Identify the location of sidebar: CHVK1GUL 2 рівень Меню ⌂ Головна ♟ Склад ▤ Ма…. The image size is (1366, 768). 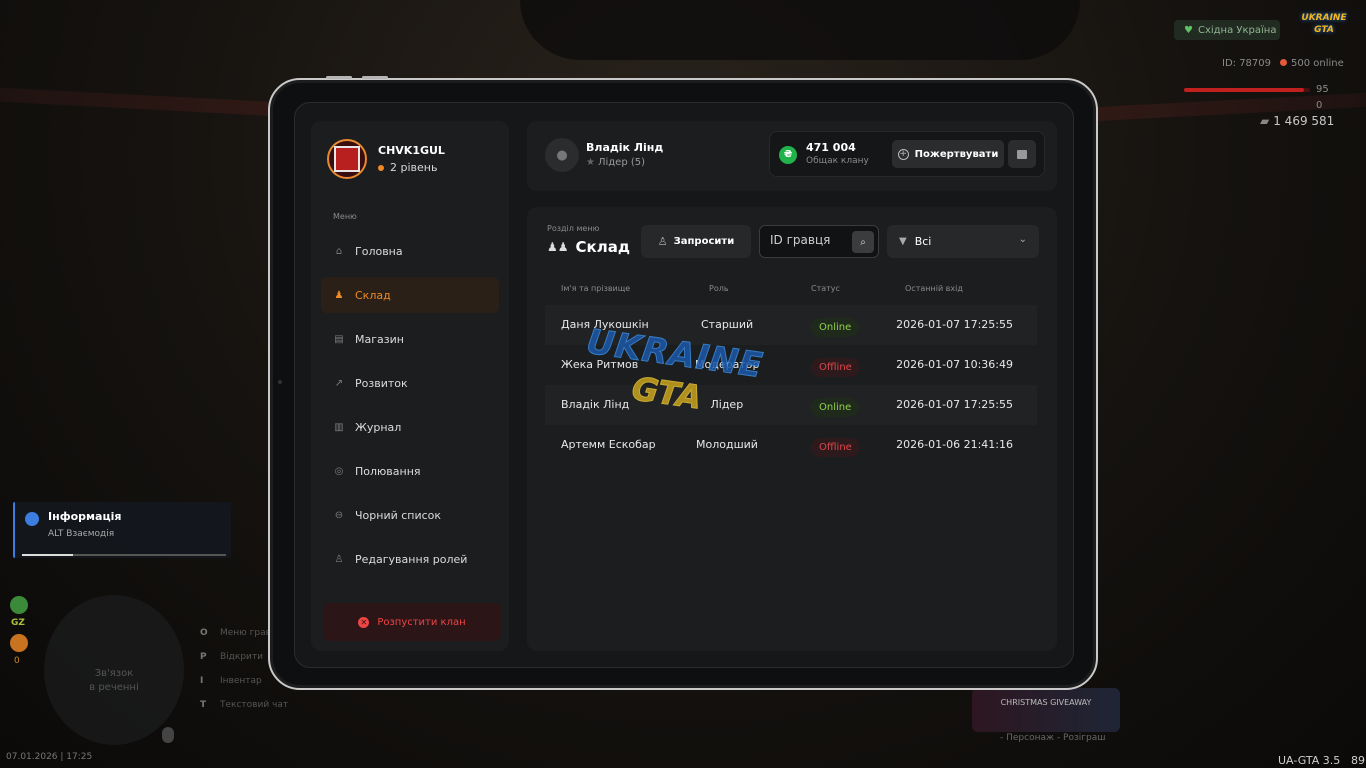
(410, 386).